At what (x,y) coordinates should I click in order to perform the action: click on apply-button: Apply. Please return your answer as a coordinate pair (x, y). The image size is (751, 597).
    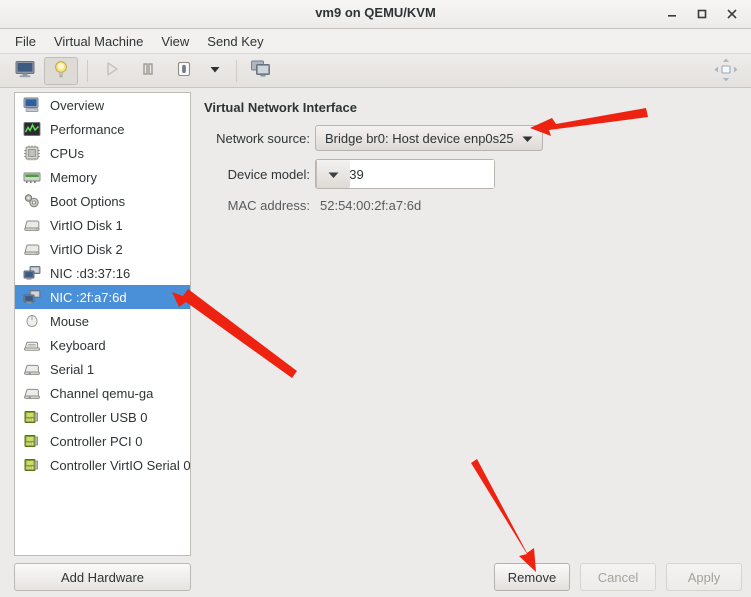
    Looking at the image, I should click on (704, 577).